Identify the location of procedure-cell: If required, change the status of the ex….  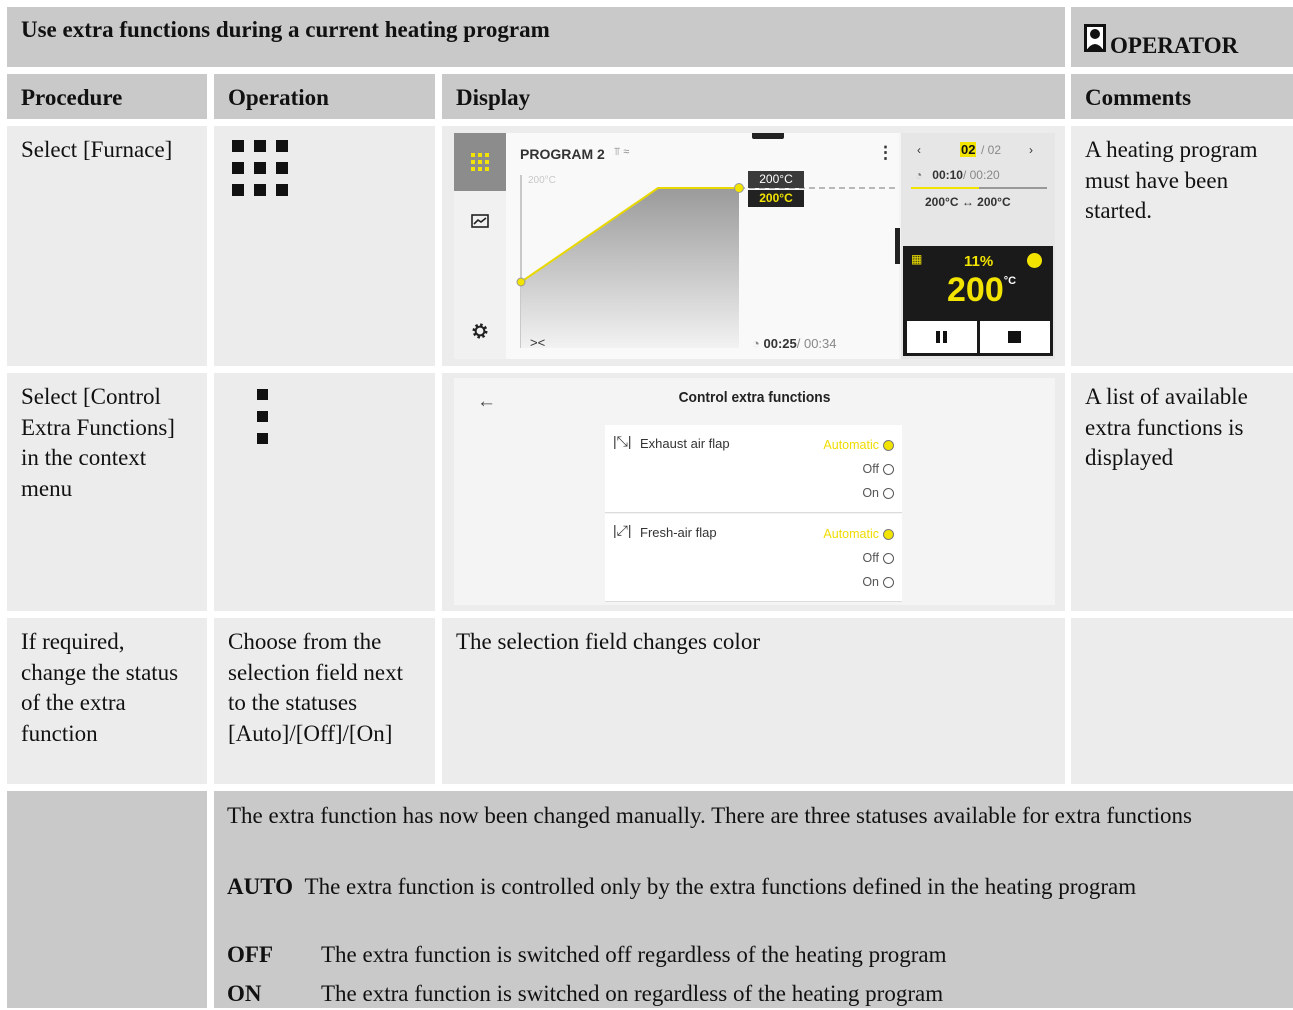
(107, 701).